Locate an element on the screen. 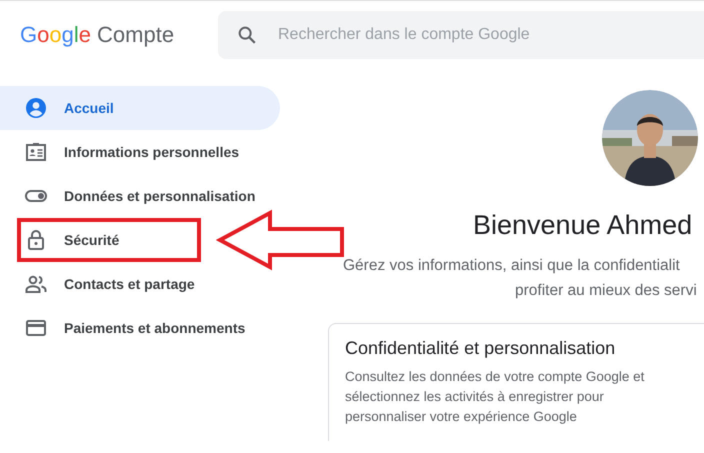 This screenshot has width=704, height=453. card-description: Consultez les données de votre compte Google et sélectionnez les activités à enregistrer pour personnaliser votre expérience Google is located at coordinates (495, 397).